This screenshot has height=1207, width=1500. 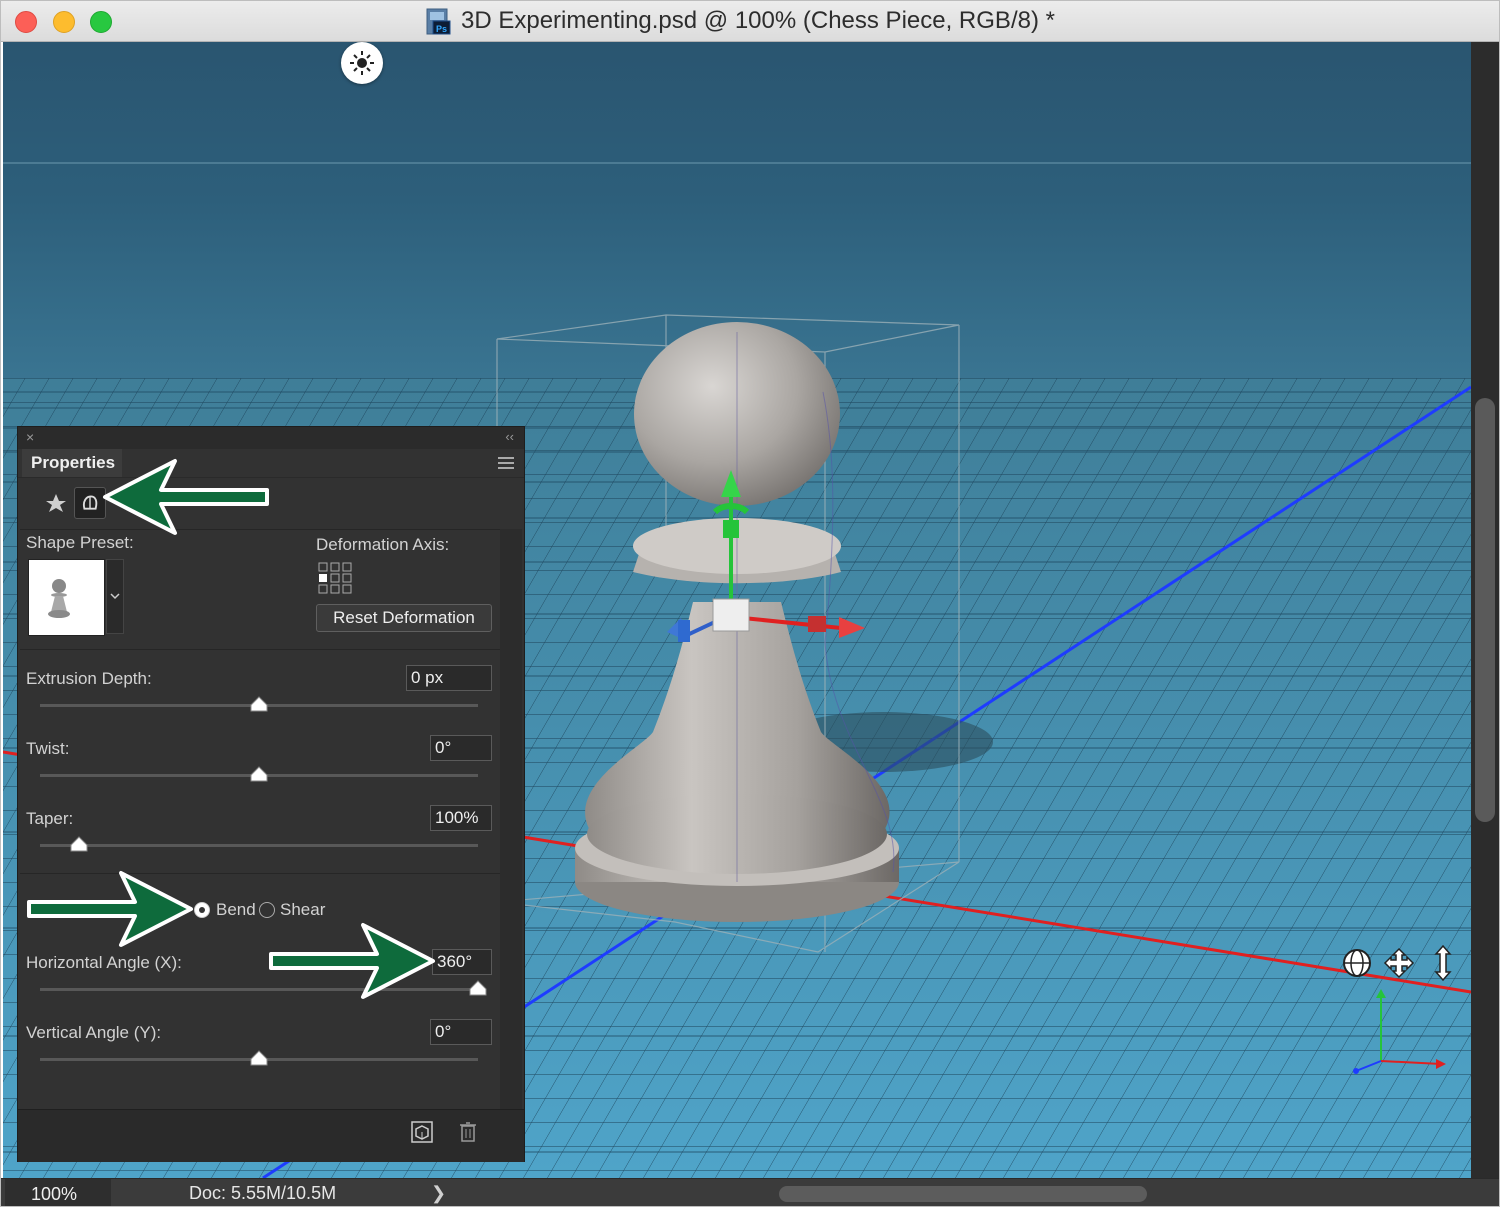 What do you see at coordinates (462, 962) in the screenshot?
I see `horizontal-angle-input: 360°` at bounding box center [462, 962].